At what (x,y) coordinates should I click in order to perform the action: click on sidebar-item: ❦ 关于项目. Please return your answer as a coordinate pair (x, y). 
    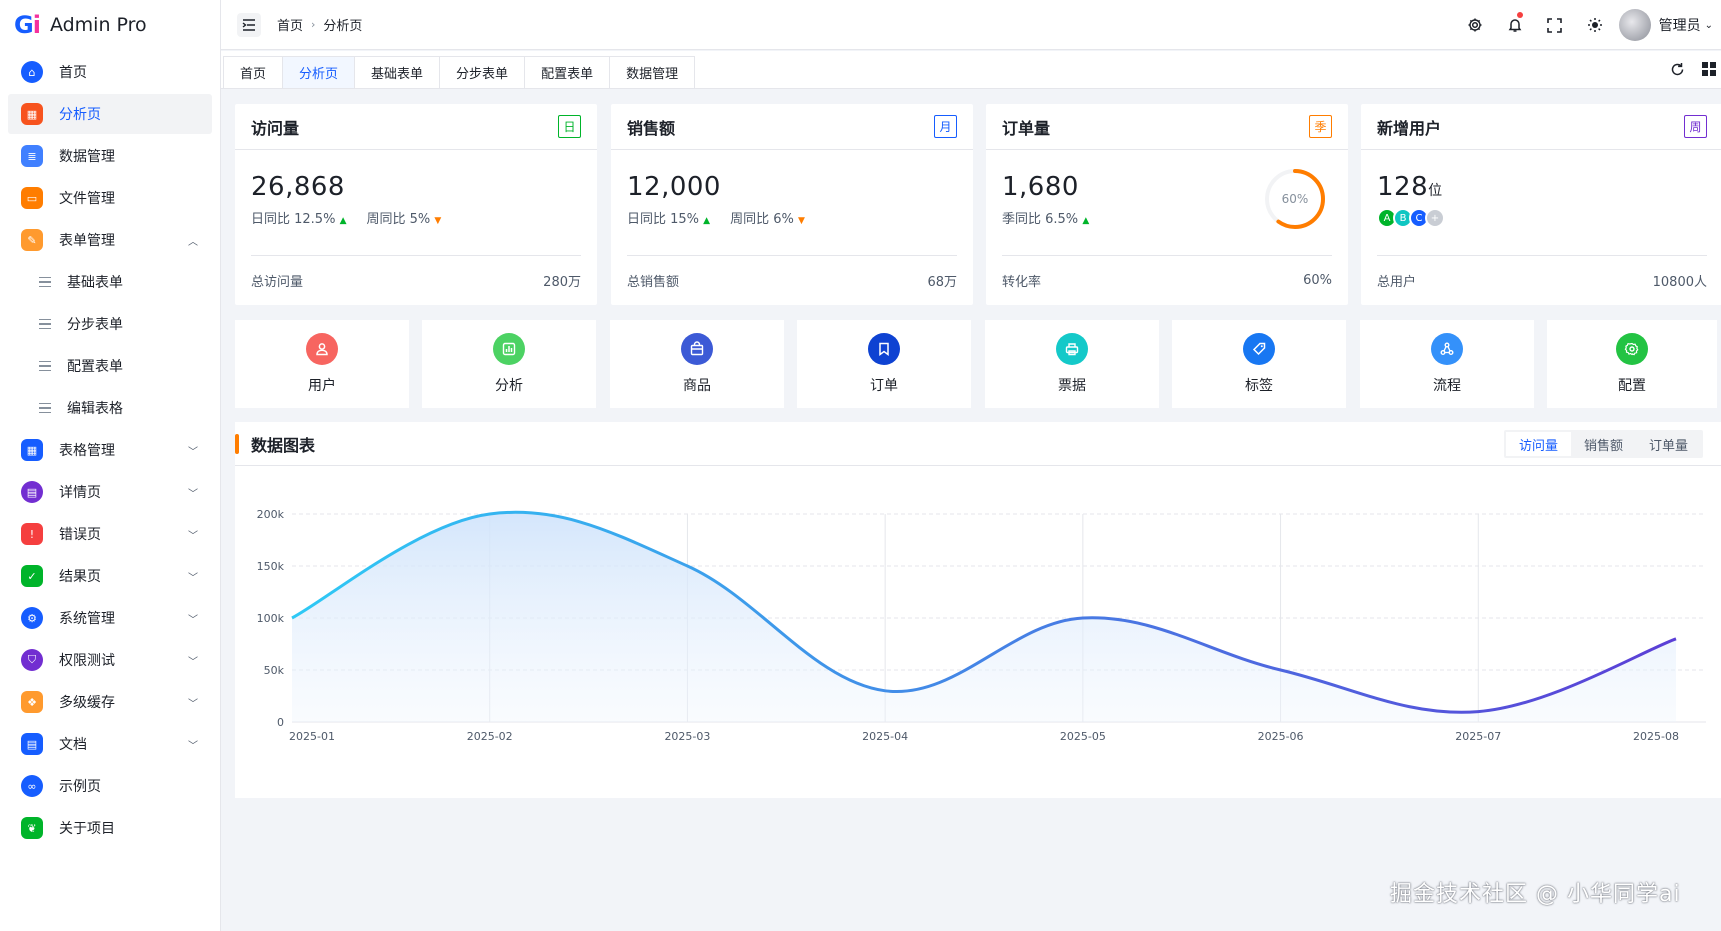
    Looking at the image, I should click on (110, 828).